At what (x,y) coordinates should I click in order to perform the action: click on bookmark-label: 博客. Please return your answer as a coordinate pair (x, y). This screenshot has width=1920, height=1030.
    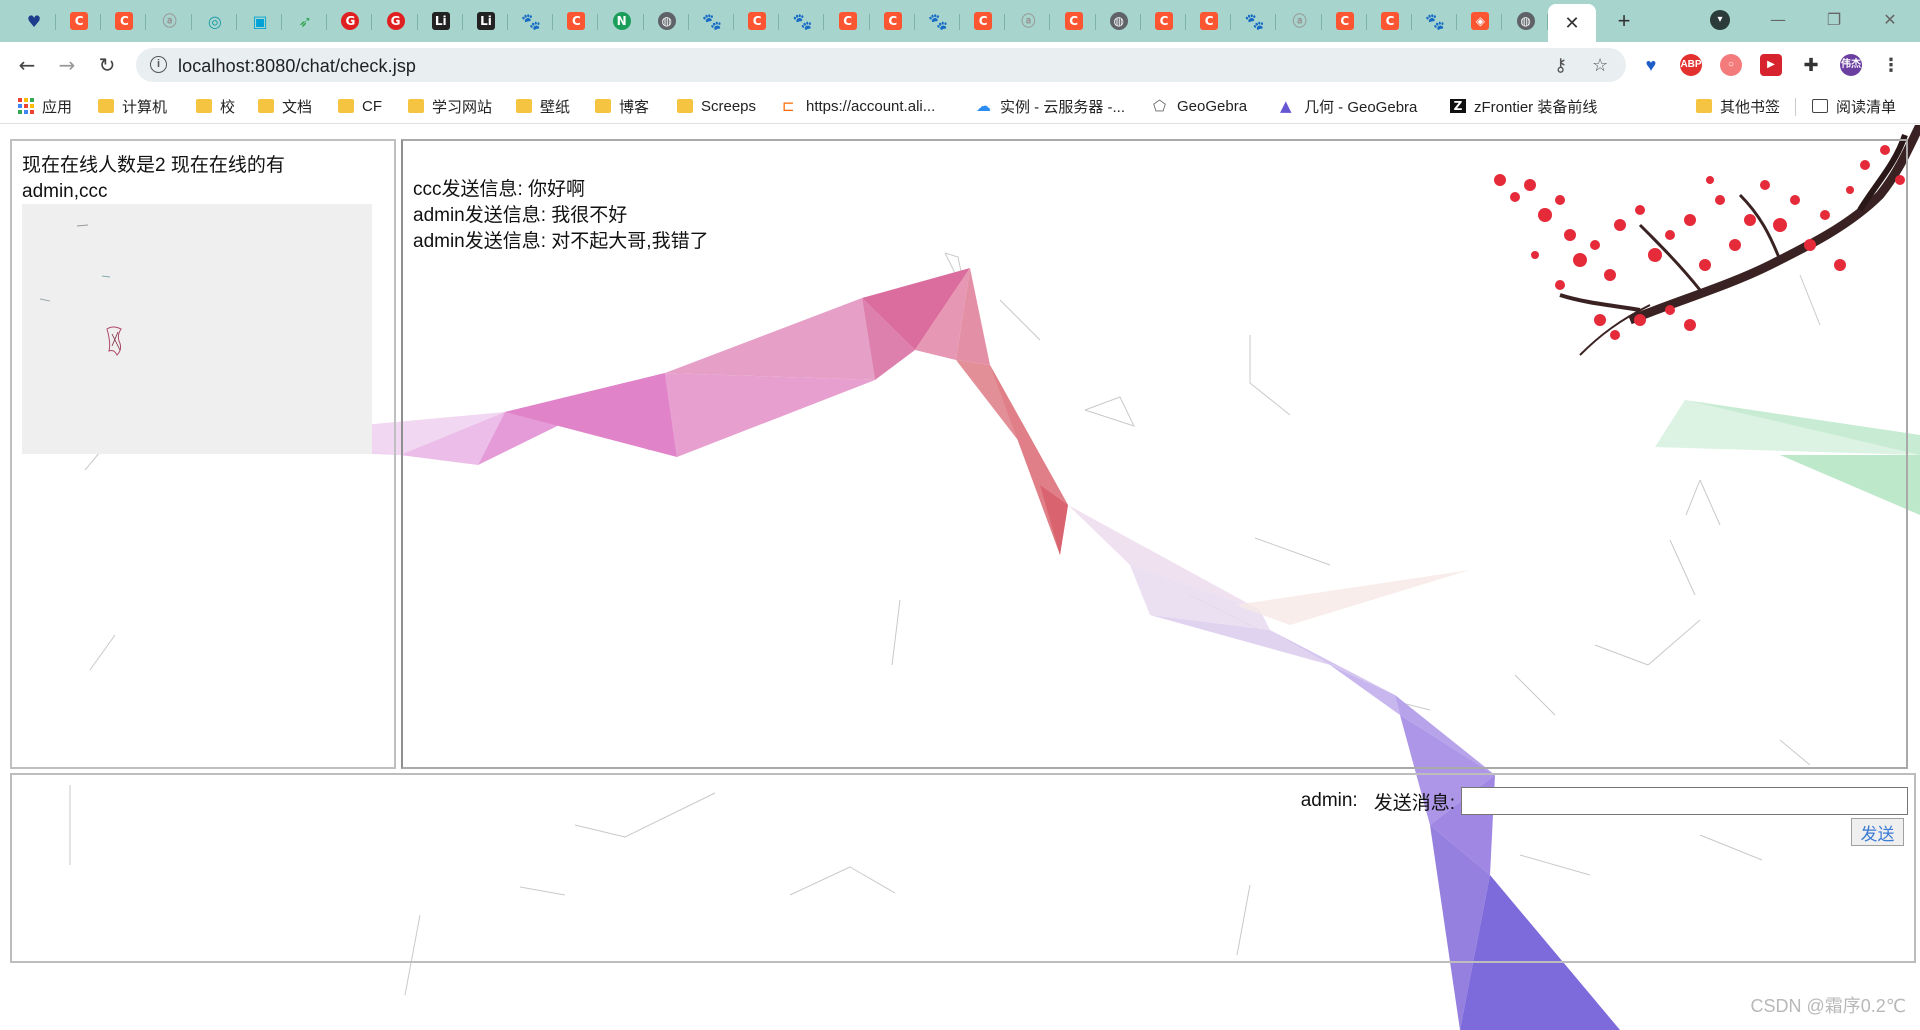
    Looking at the image, I should click on (634, 107).